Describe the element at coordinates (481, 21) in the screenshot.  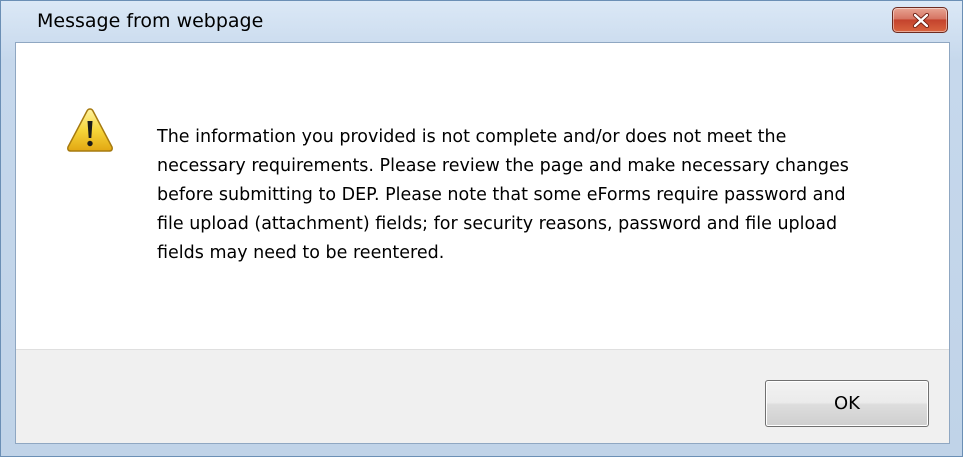
I see `title-bar: Message from webpage` at that location.